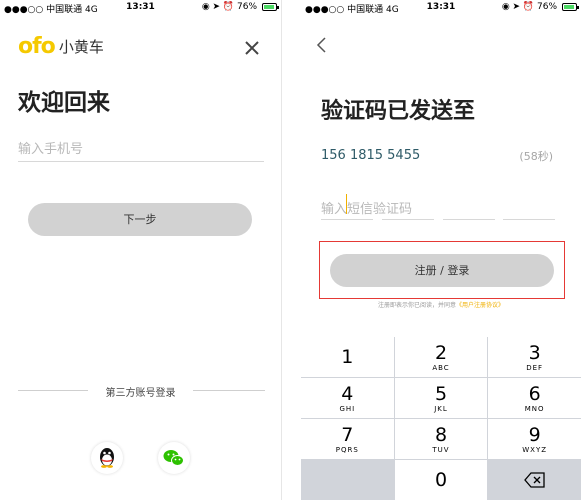 Image resolution: width=581 pixels, height=500 pixels. I want to click on qq-icon, so click(107, 458).